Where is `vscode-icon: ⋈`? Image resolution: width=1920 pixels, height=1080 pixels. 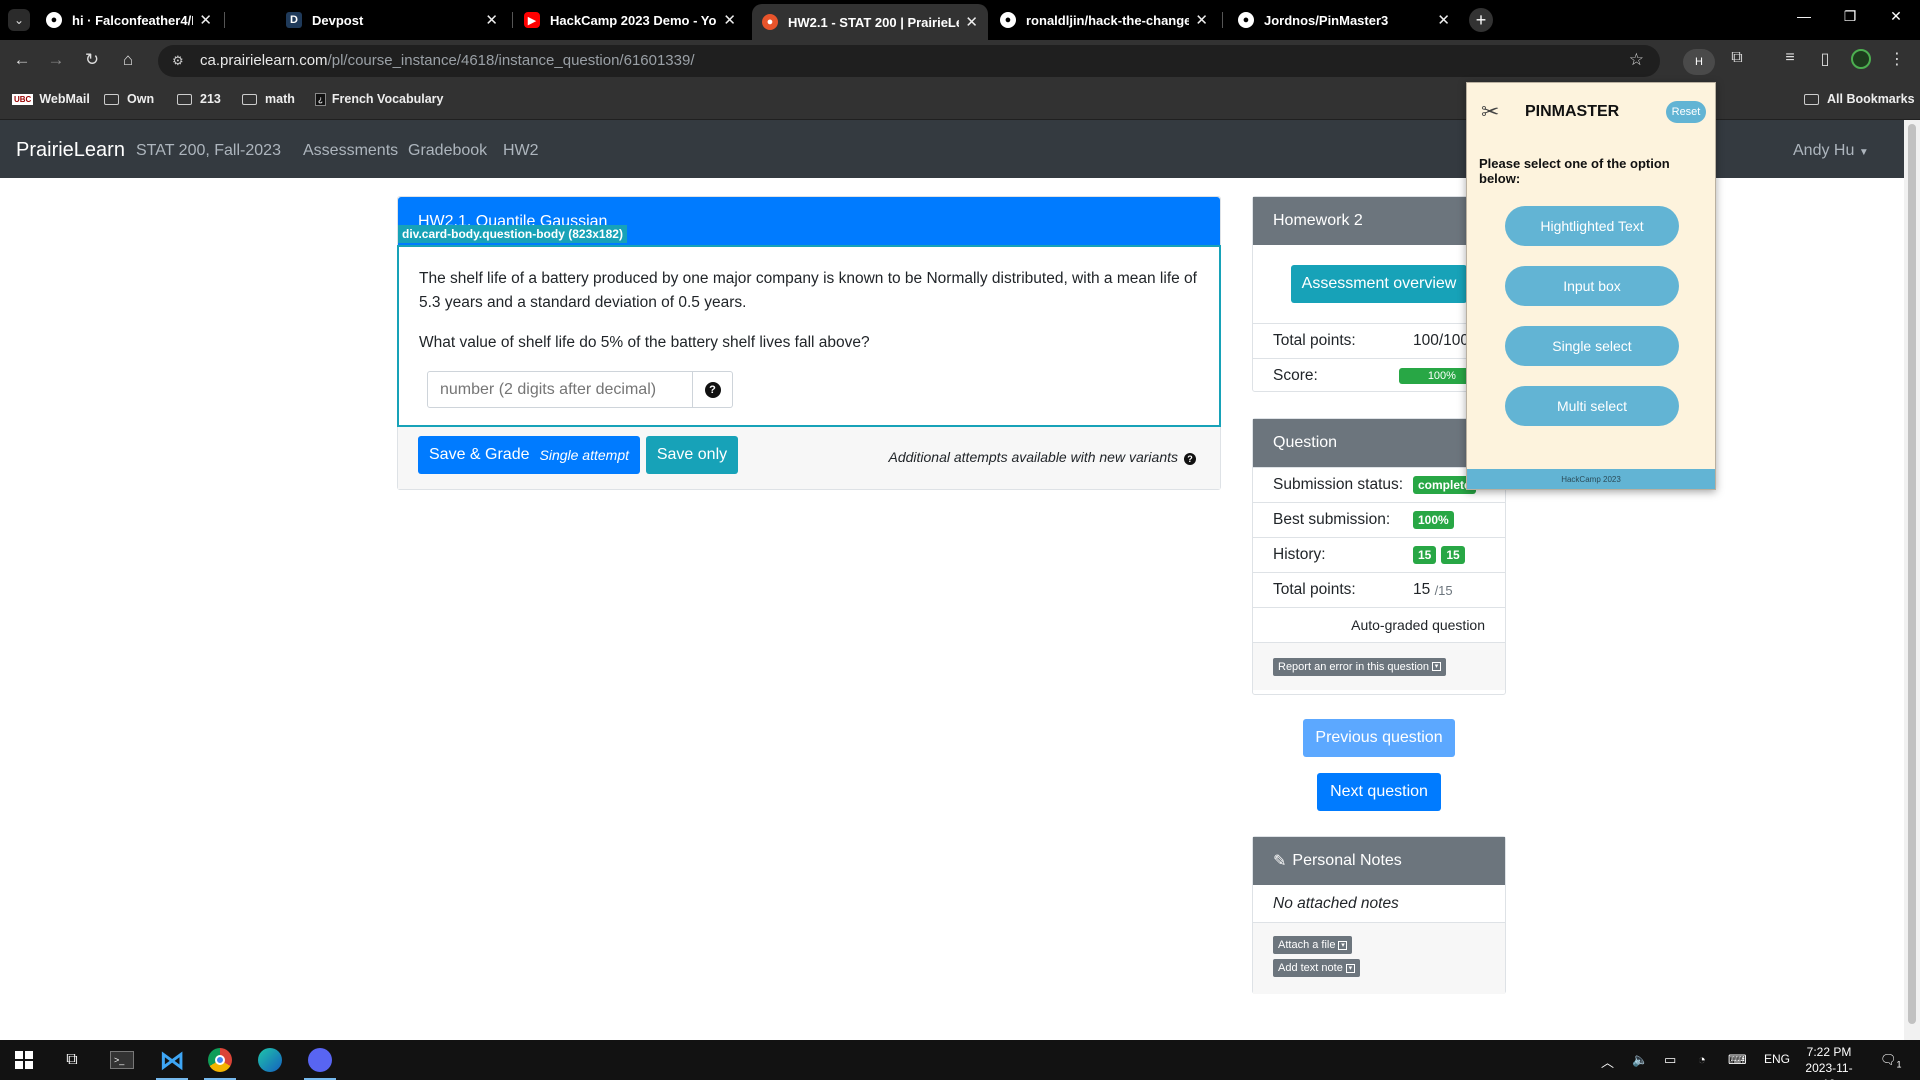
vscode-icon: ⋈ is located at coordinates (172, 1060).